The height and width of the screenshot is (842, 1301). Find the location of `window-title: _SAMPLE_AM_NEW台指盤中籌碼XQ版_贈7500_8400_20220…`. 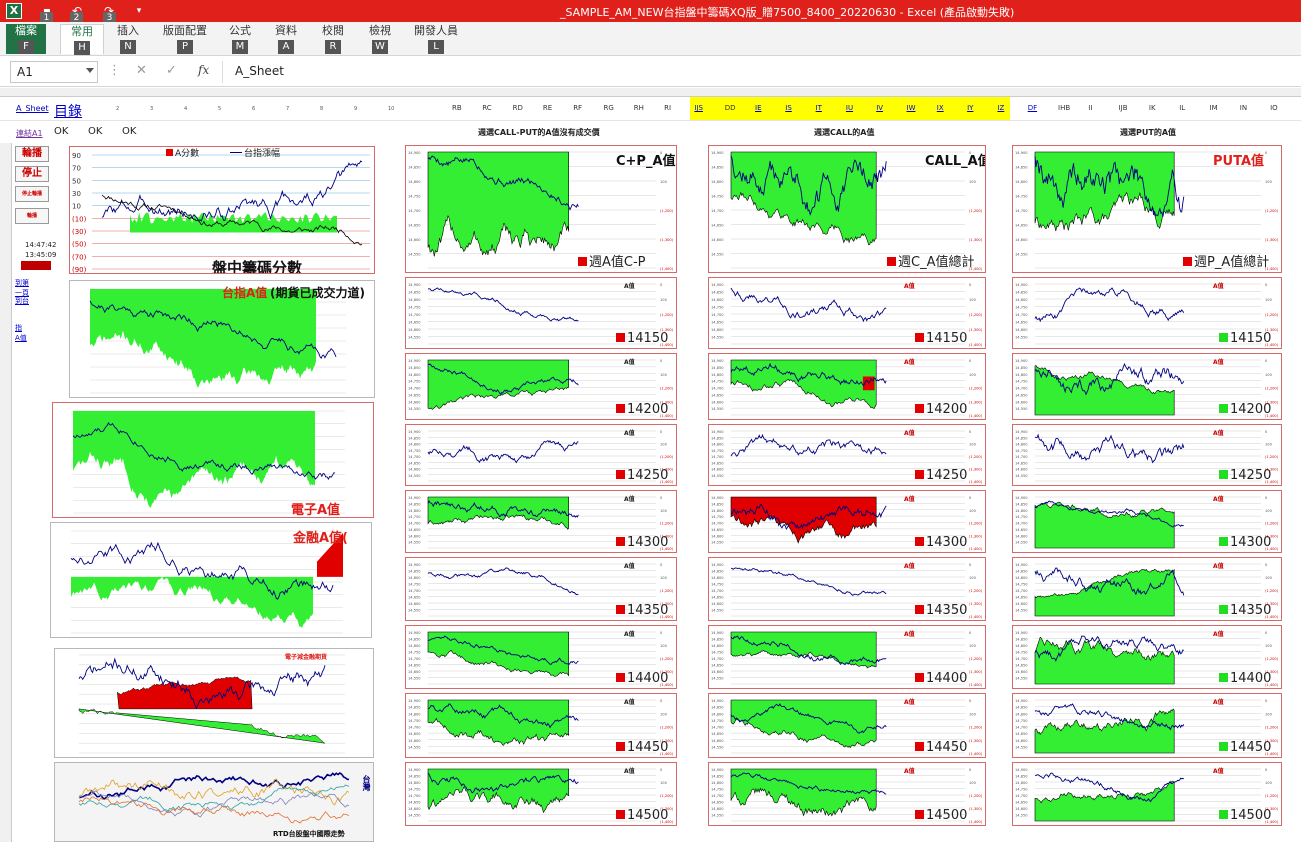

window-title: _SAMPLE_AM_NEW台指盤中籌碼XQ版_贈7500_8400_20220… is located at coordinates (787, 12).